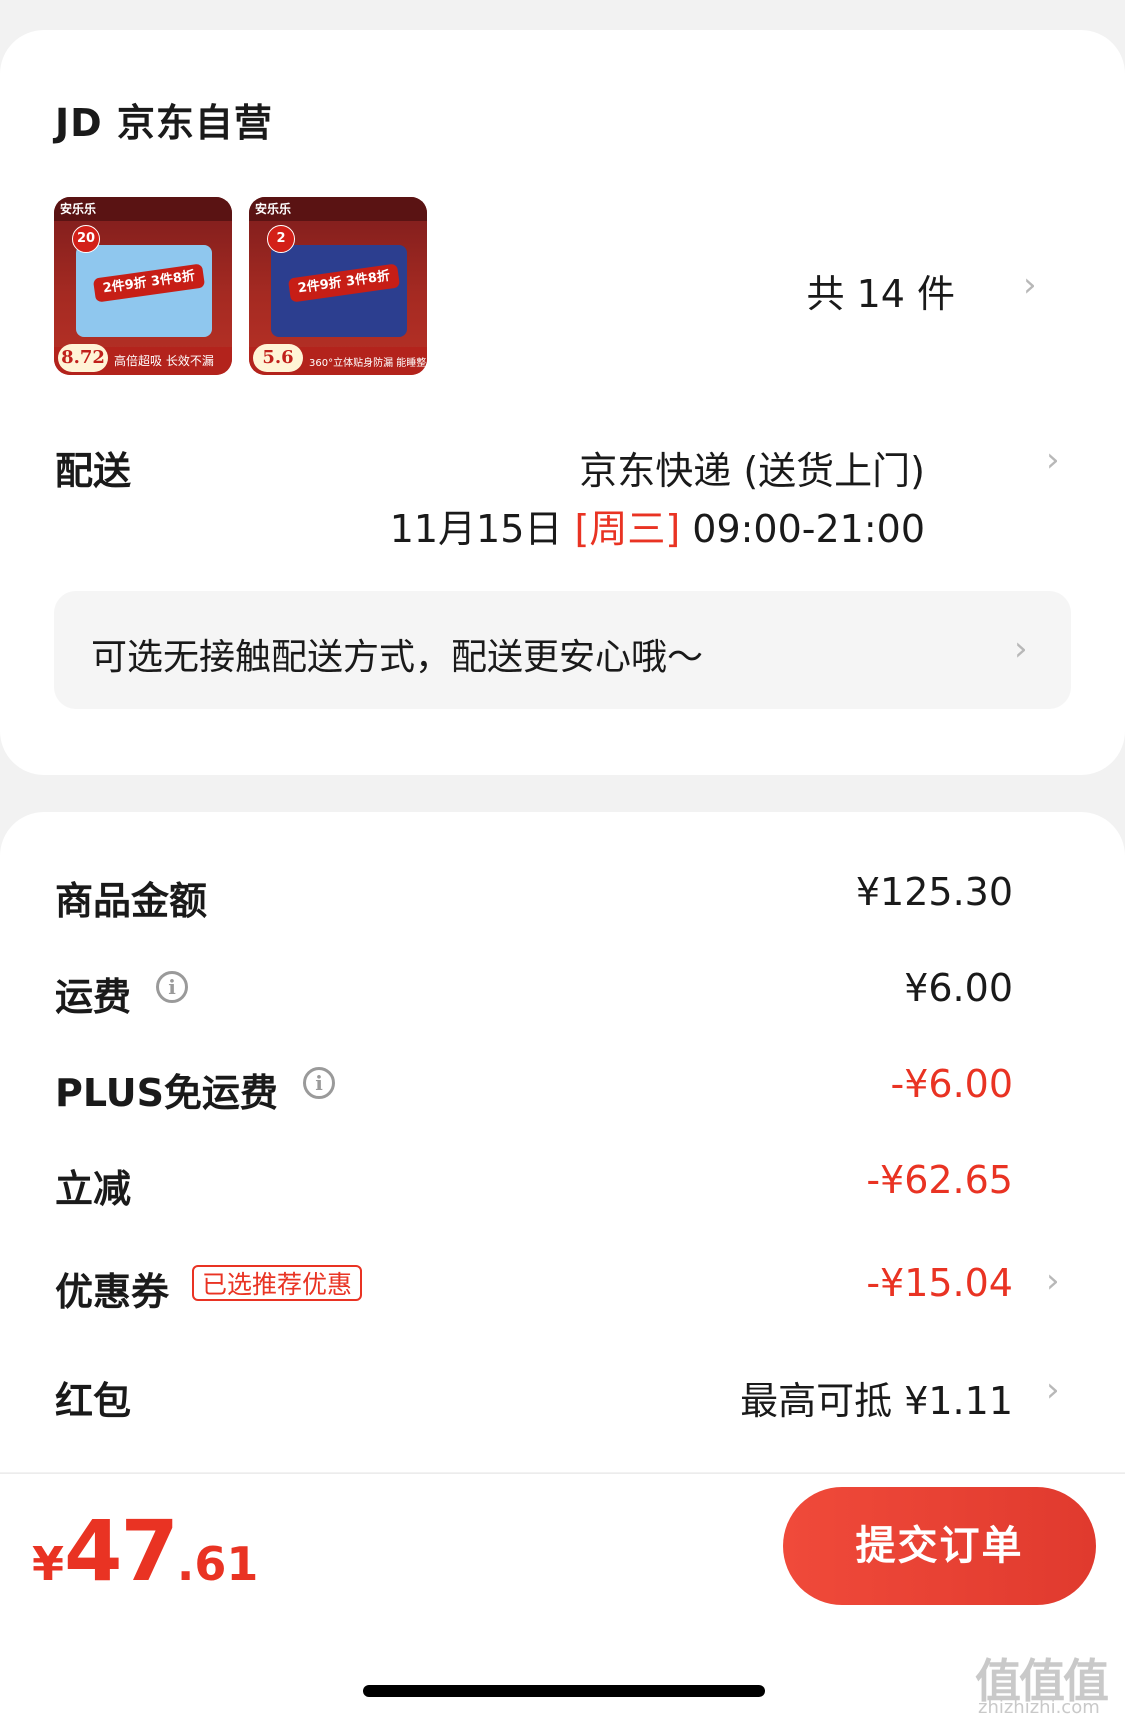 The height and width of the screenshot is (1725, 1125). Describe the element at coordinates (93, 1189) in the screenshot. I see `instant-discount-label: 立减` at that location.